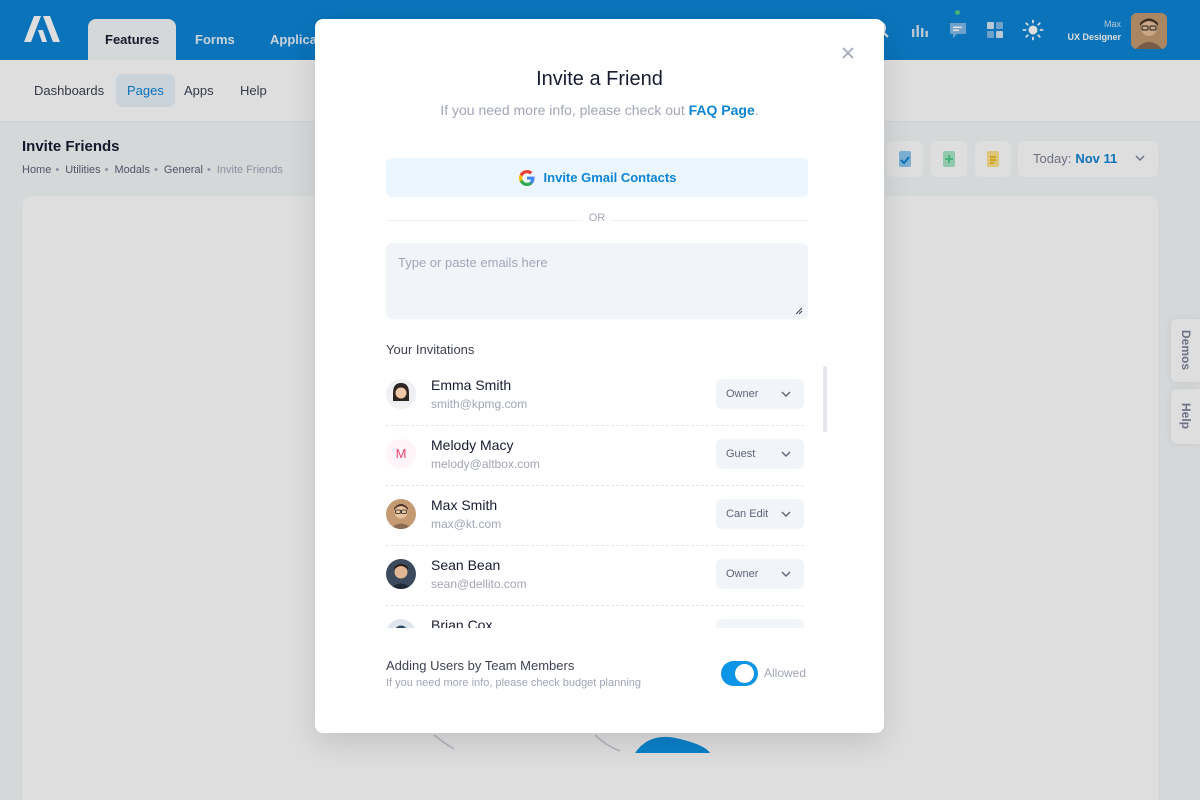 The image size is (1200, 800). What do you see at coordinates (430, 349) in the screenshot?
I see `invitations-heading: Your Invitations` at bounding box center [430, 349].